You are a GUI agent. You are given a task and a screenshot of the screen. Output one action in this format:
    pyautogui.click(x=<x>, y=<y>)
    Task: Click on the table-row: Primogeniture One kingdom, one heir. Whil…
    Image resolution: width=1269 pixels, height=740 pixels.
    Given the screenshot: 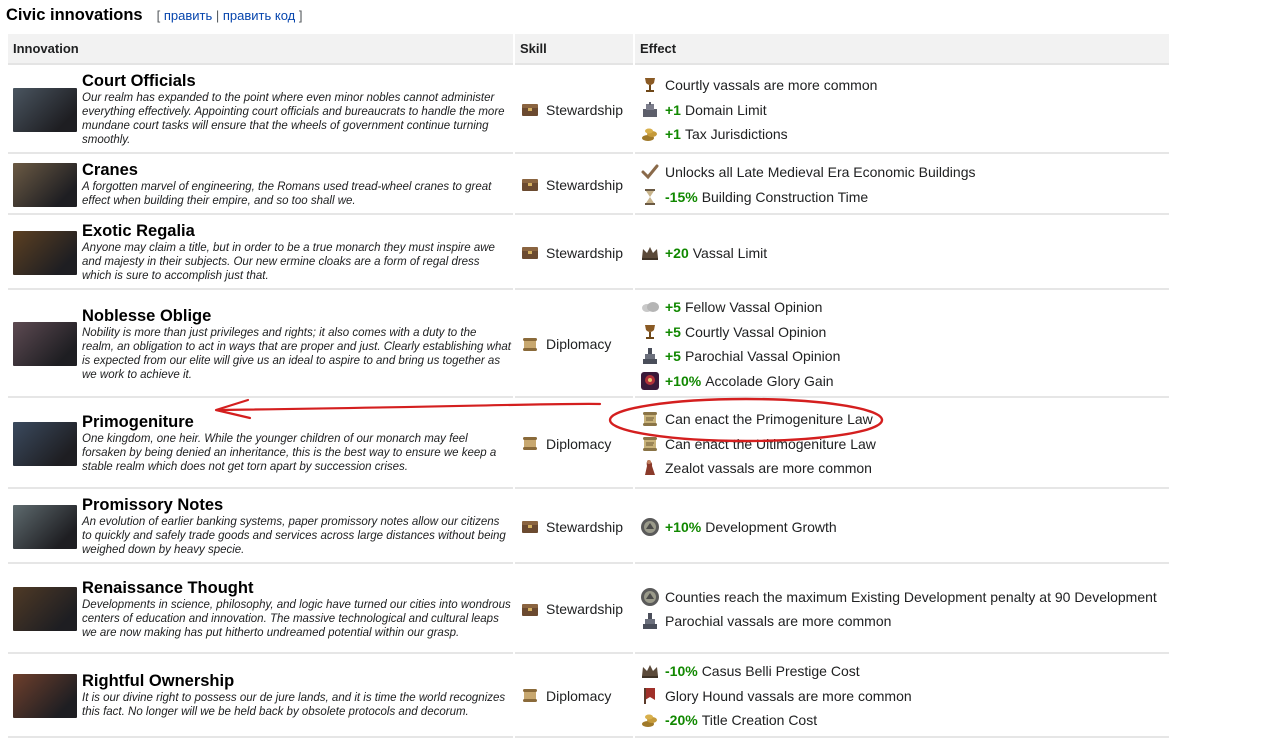 What is the action you would take?
    pyautogui.click(x=588, y=444)
    